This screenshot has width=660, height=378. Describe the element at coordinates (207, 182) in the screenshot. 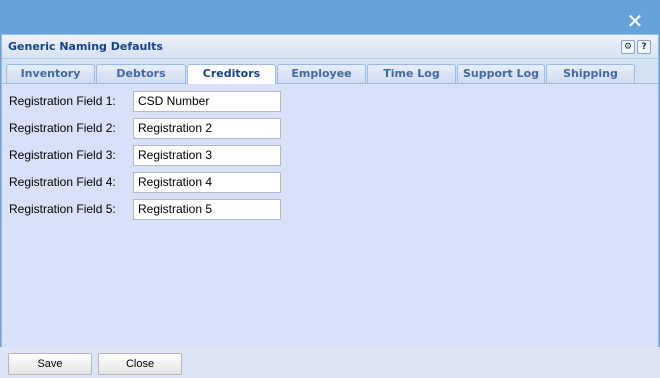

I see `registration-field-4-input: Registration 4` at that location.